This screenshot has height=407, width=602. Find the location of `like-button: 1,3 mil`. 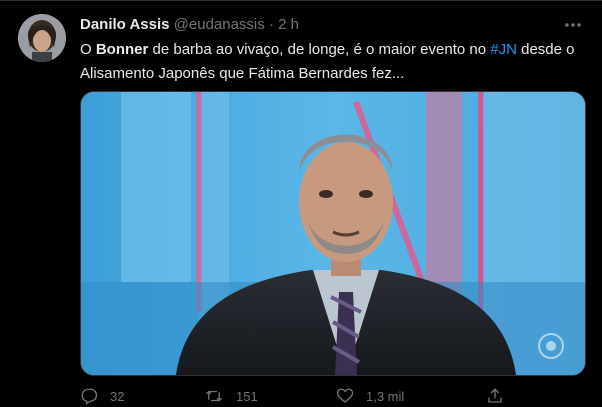

like-button: 1,3 mil is located at coordinates (370, 396).